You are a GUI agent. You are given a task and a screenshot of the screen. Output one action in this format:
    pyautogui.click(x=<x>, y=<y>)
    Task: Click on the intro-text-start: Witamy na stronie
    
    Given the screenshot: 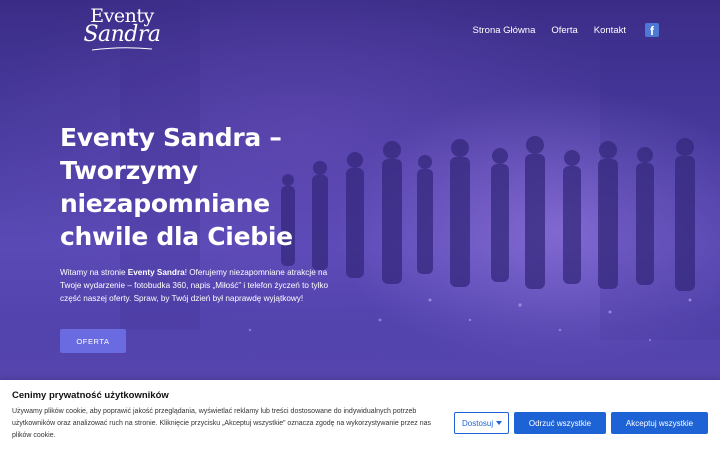 What is the action you would take?
    pyautogui.click(x=94, y=272)
    